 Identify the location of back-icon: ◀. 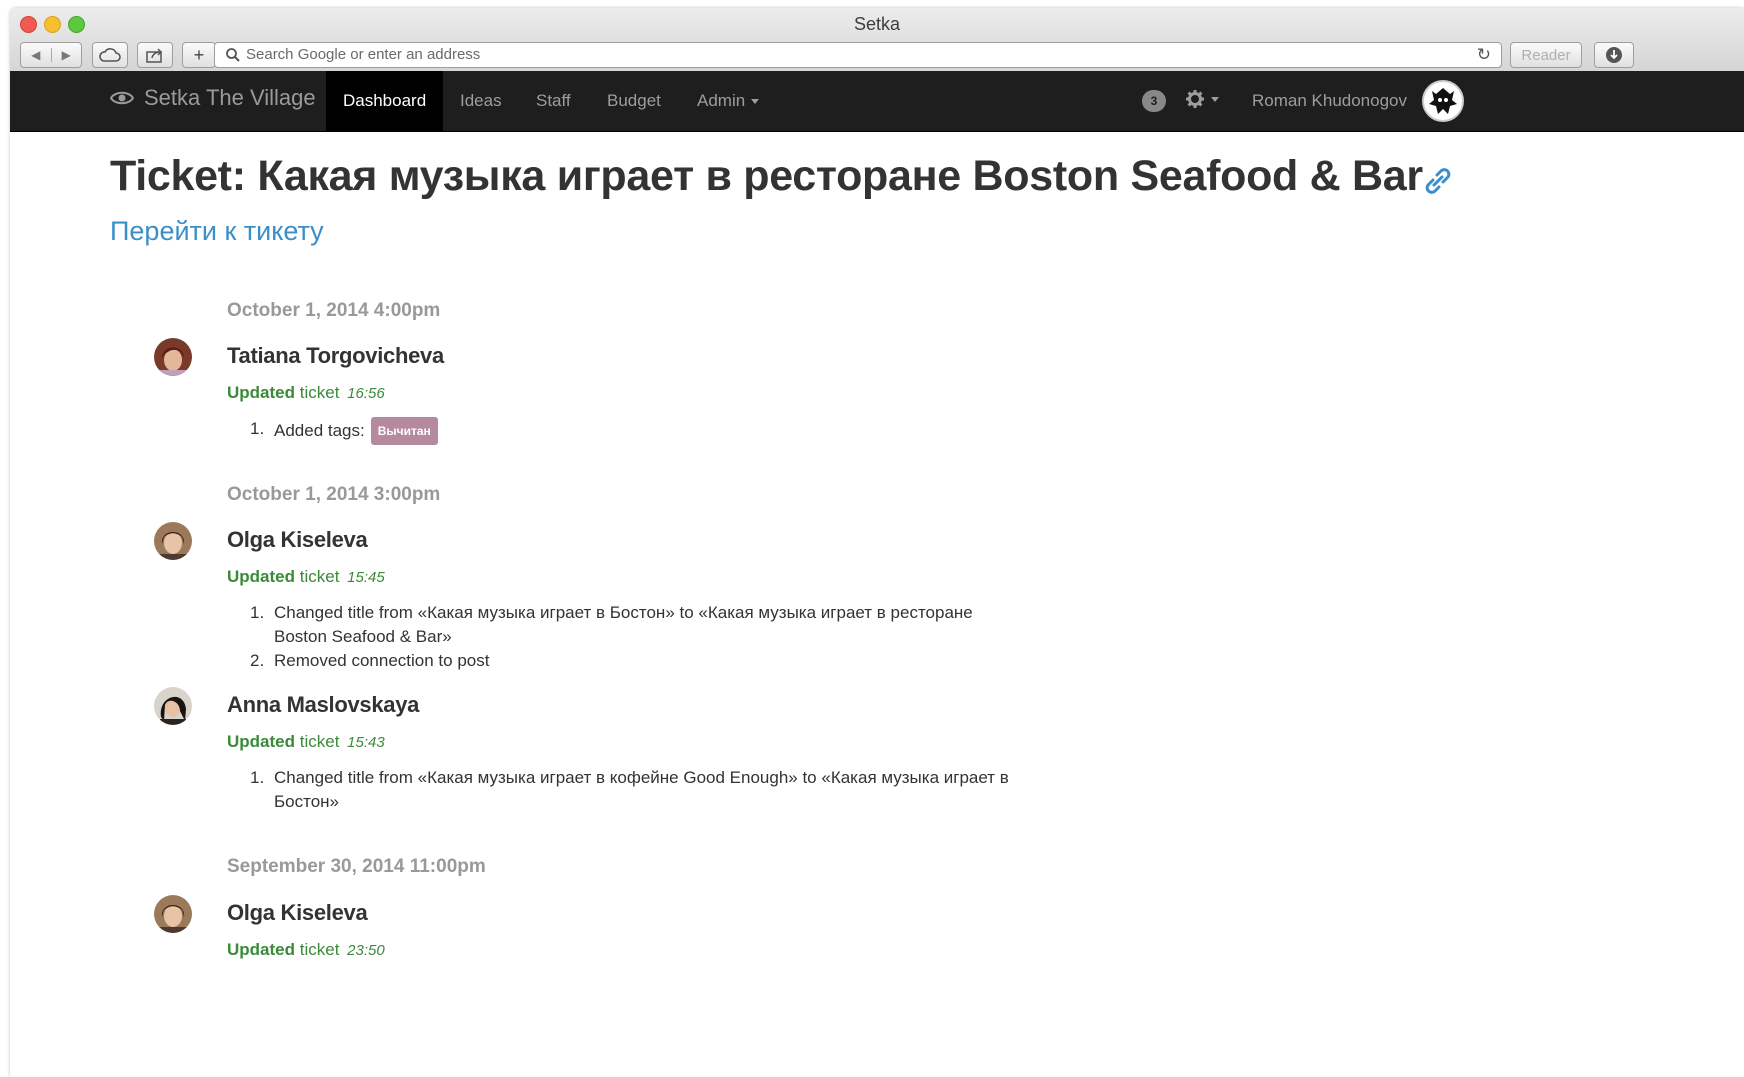
(36, 55).